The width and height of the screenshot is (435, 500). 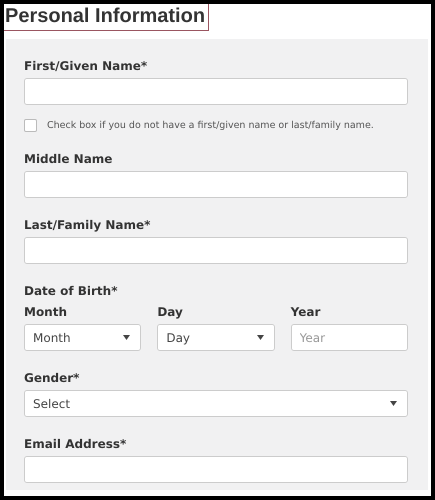 I want to click on select-field: Month, so click(x=83, y=337).